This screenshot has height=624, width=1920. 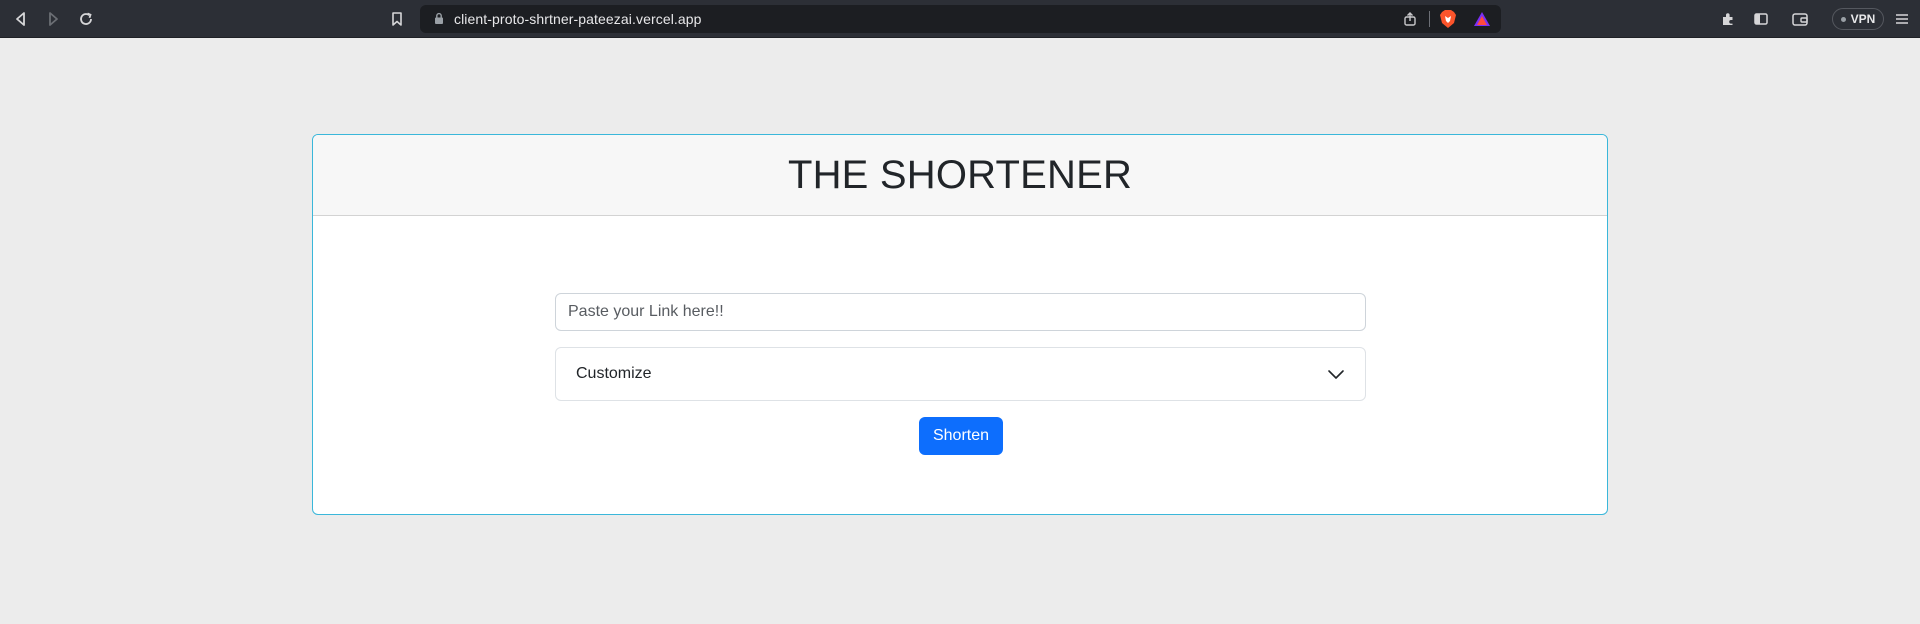 I want to click on page-title: THE SHORTENER, so click(x=960, y=174).